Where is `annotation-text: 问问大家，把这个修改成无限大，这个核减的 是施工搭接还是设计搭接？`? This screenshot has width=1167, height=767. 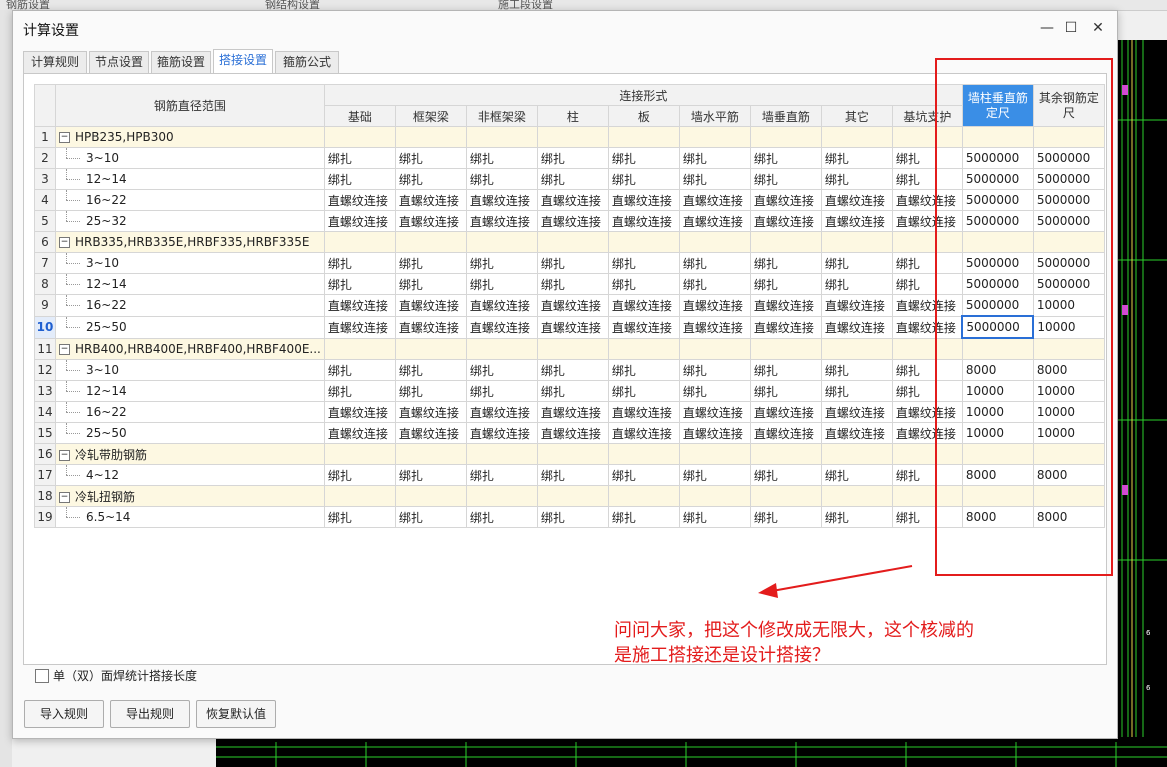 annotation-text: 问问大家，把这个修改成无限大，这个核减的 是施工搭接还是设计搭接？ is located at coordinates (834, 643).